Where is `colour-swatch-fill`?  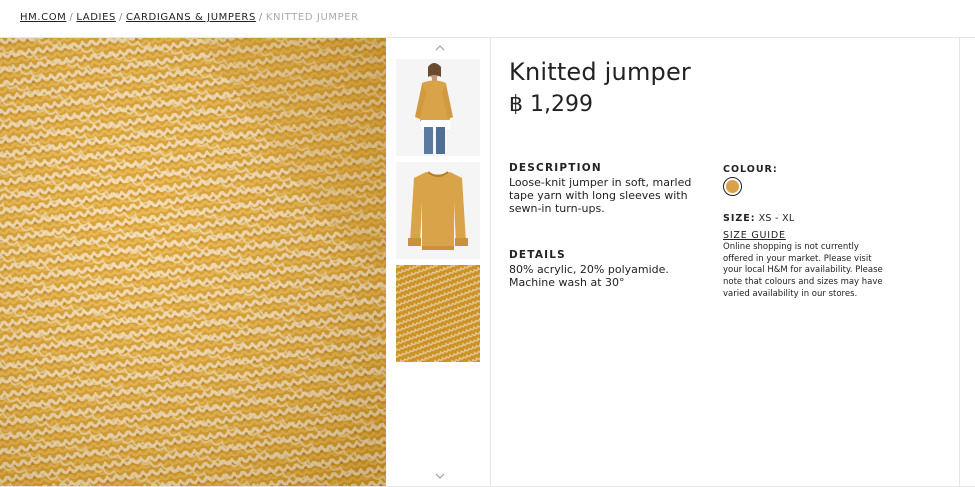 colour-swatch-fill is located at coordinates (732, 186).